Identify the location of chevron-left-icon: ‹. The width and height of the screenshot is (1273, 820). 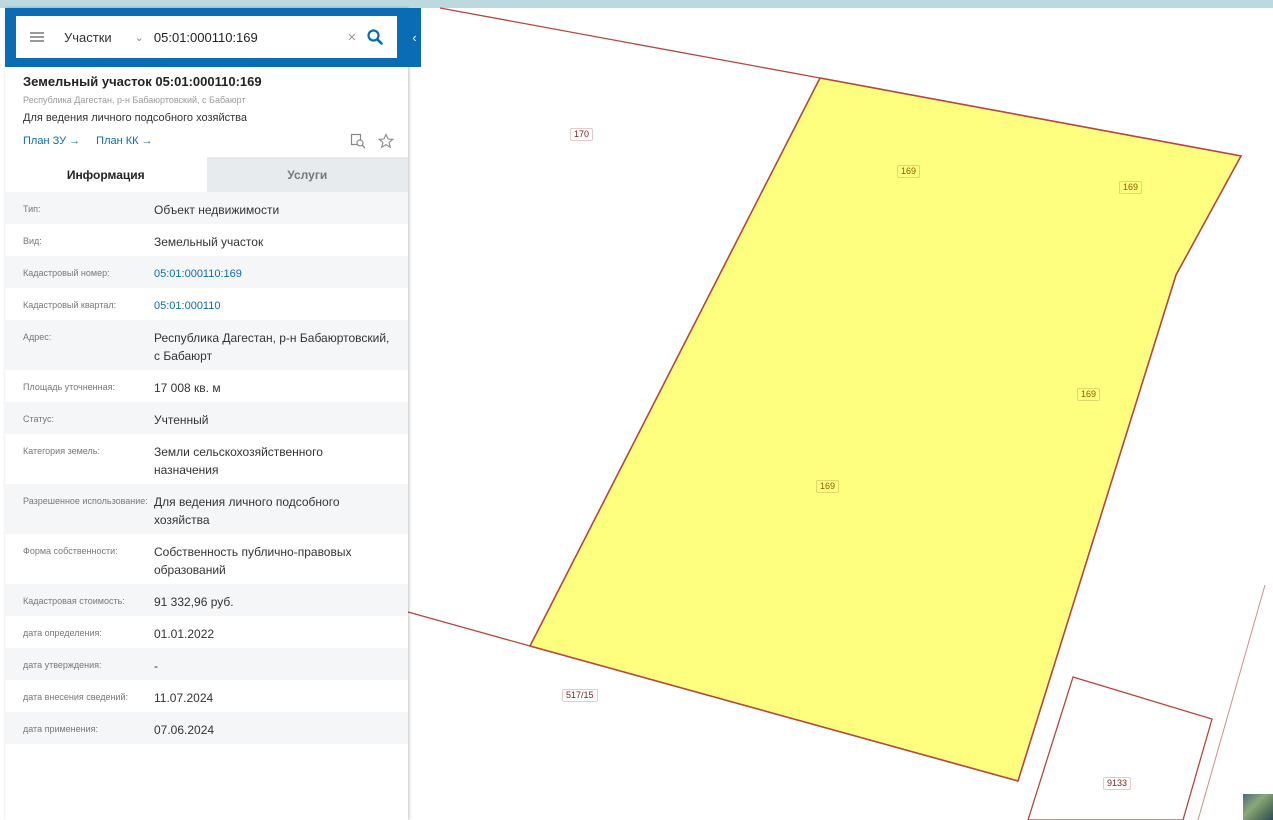
(414, 37).